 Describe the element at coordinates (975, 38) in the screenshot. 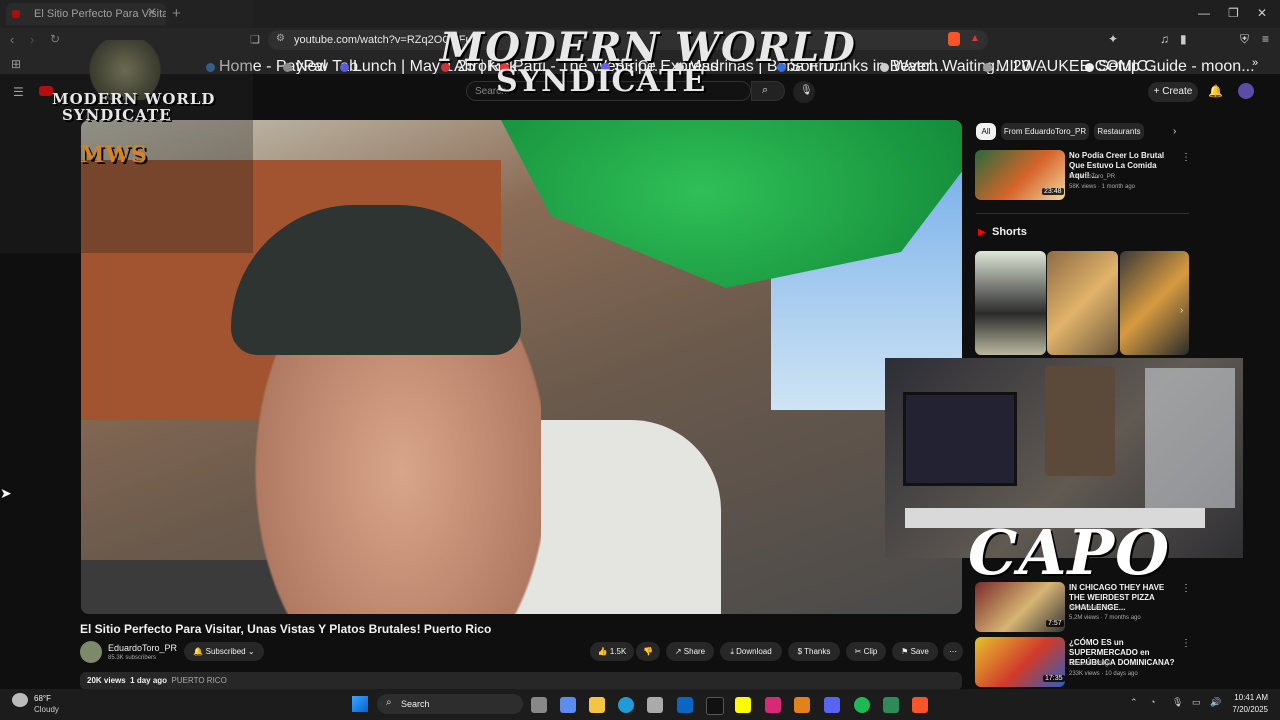

I see `rewards-icon: ▲` at that location.